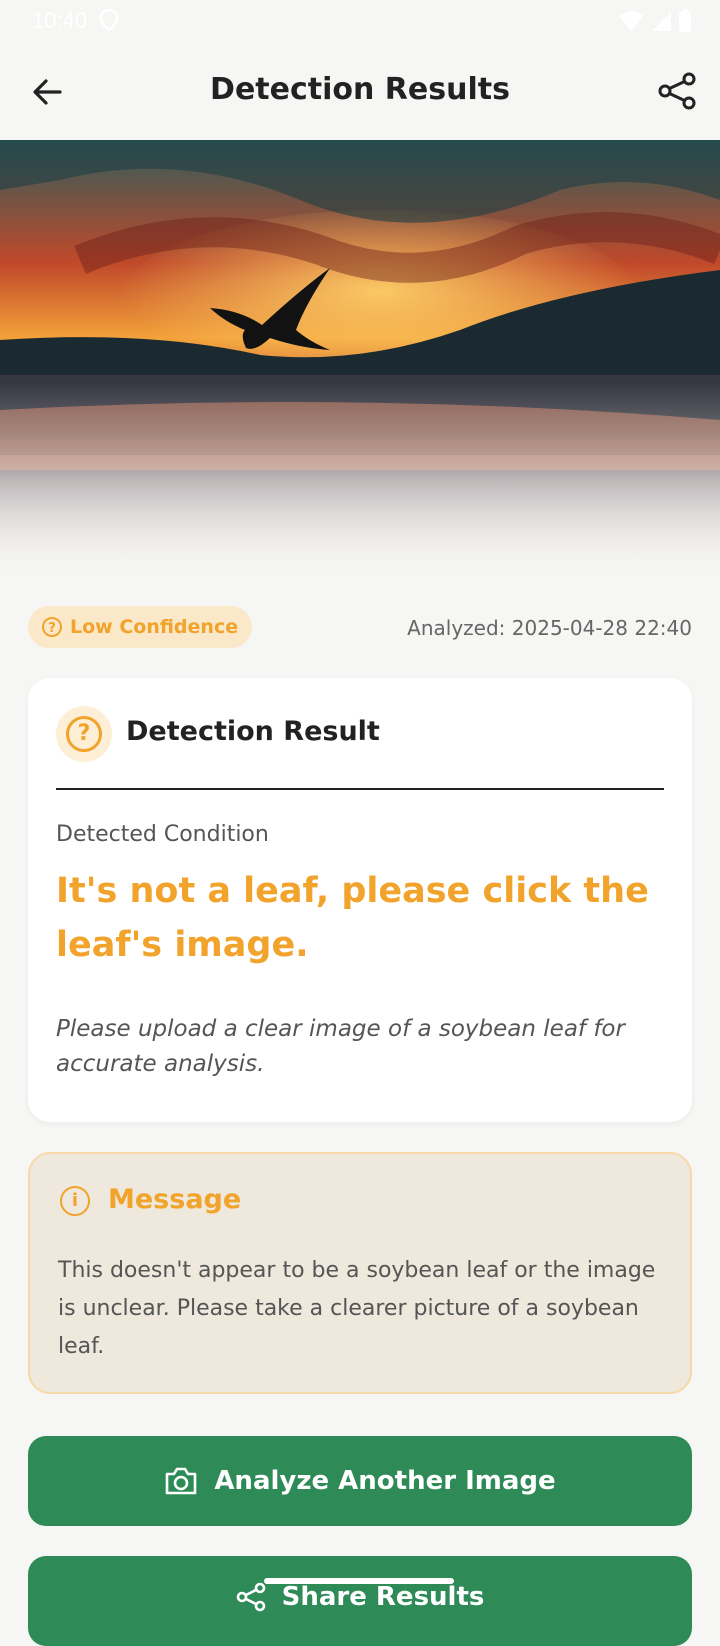  I want to click on share-results-label: Share Results, so click(383, 1597).